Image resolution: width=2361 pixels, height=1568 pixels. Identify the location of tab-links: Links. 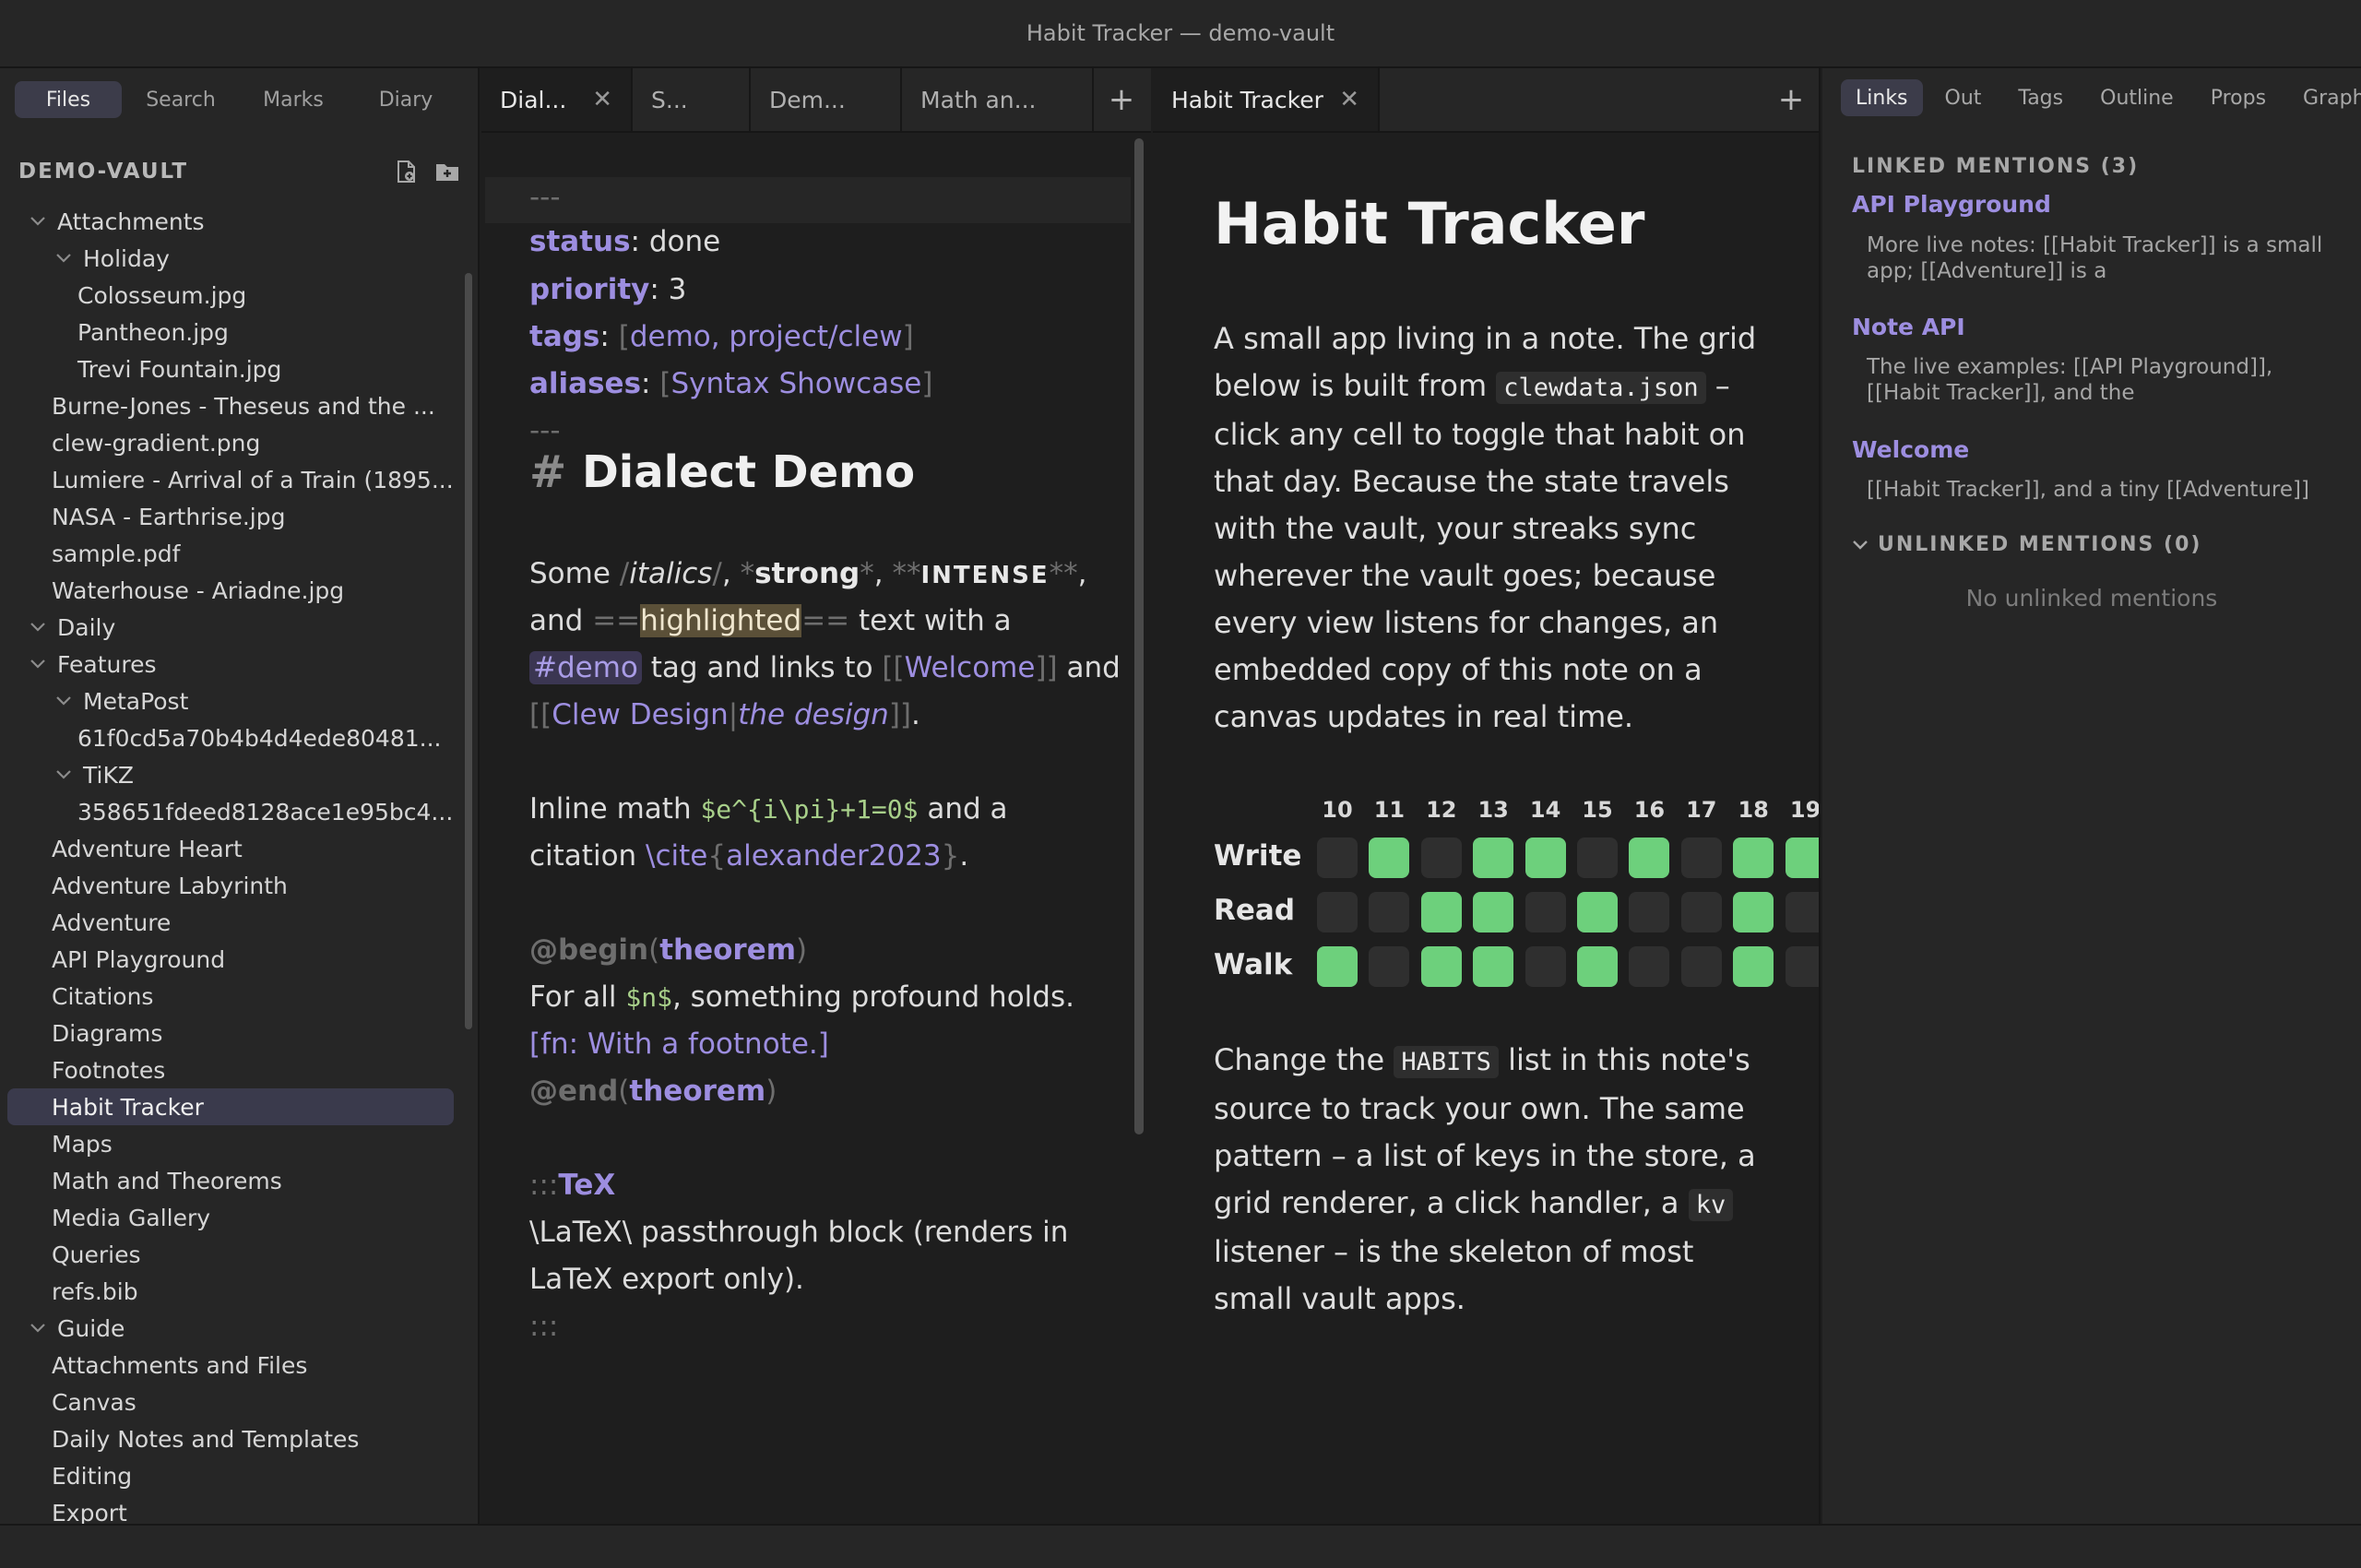
(1882, 97).